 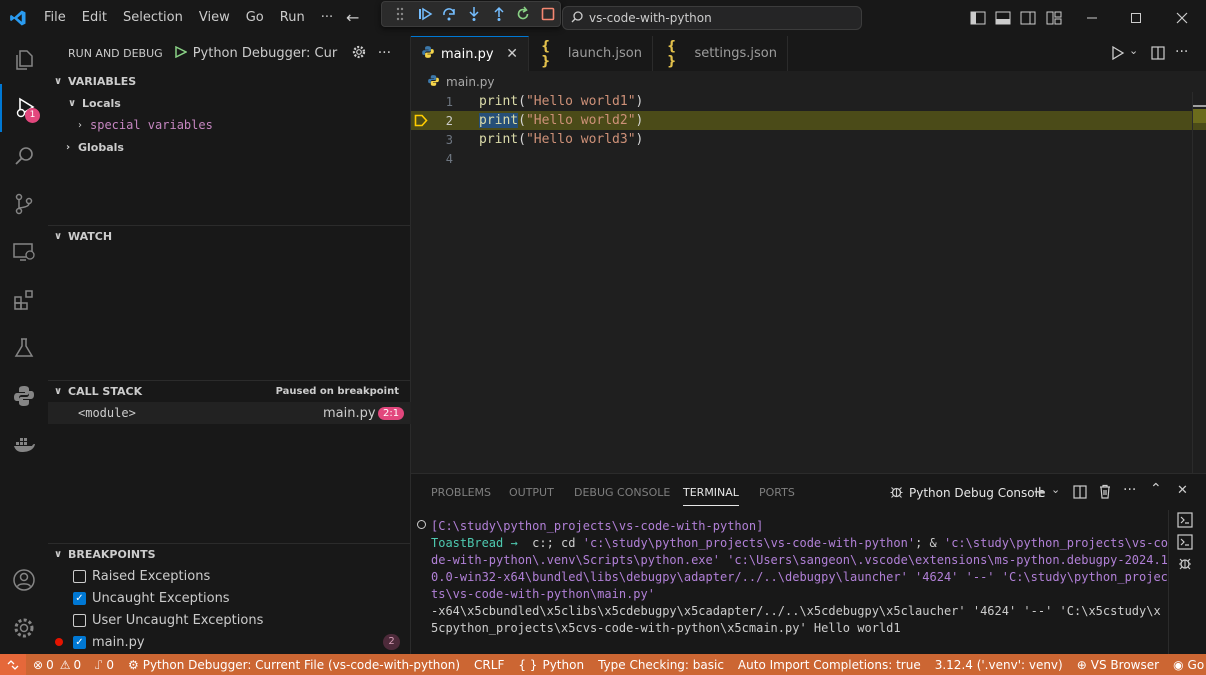 I want to click on go-live-status: ◉Go Live, so click(x=1186, y=664).